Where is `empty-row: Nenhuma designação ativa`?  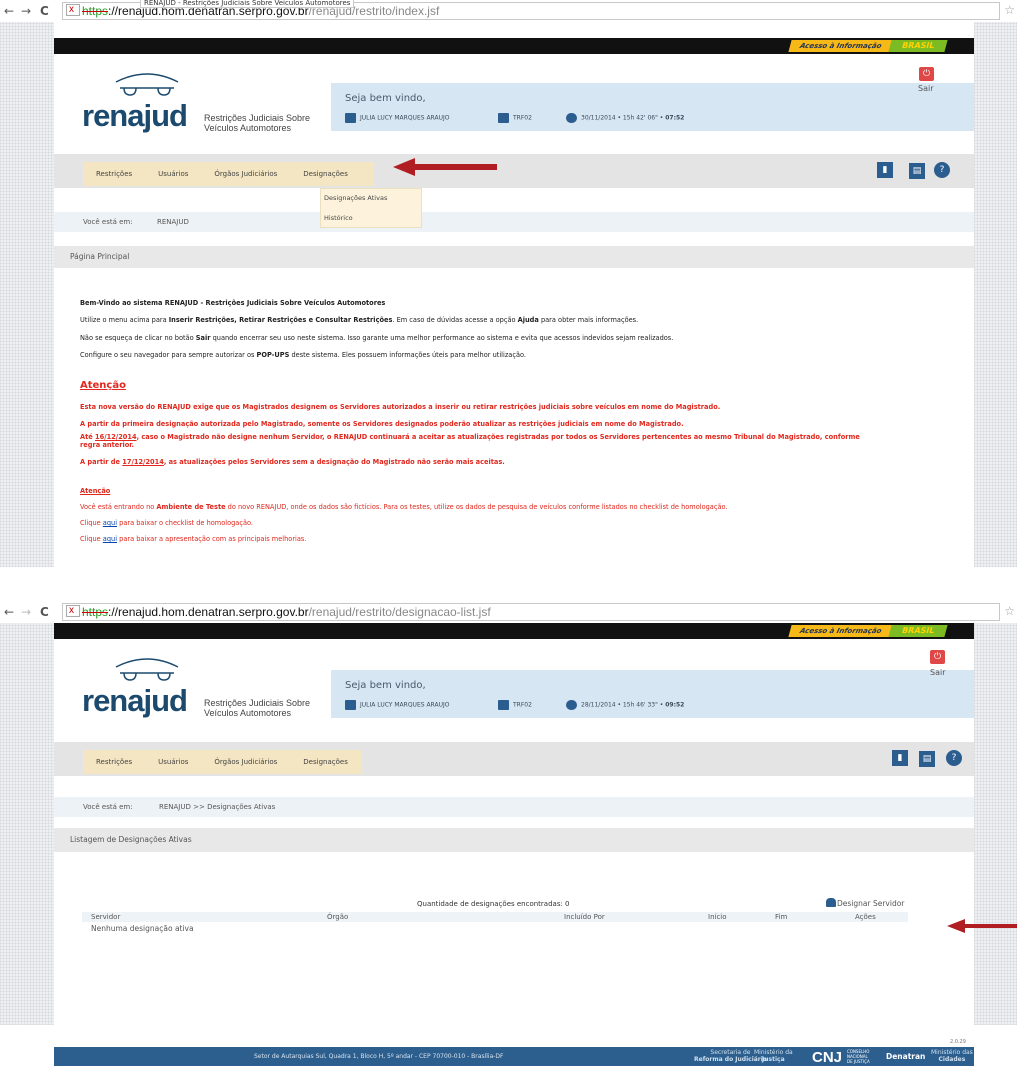
empty-row: Nenhuma designação ativa is located at coordinates (142, 928).